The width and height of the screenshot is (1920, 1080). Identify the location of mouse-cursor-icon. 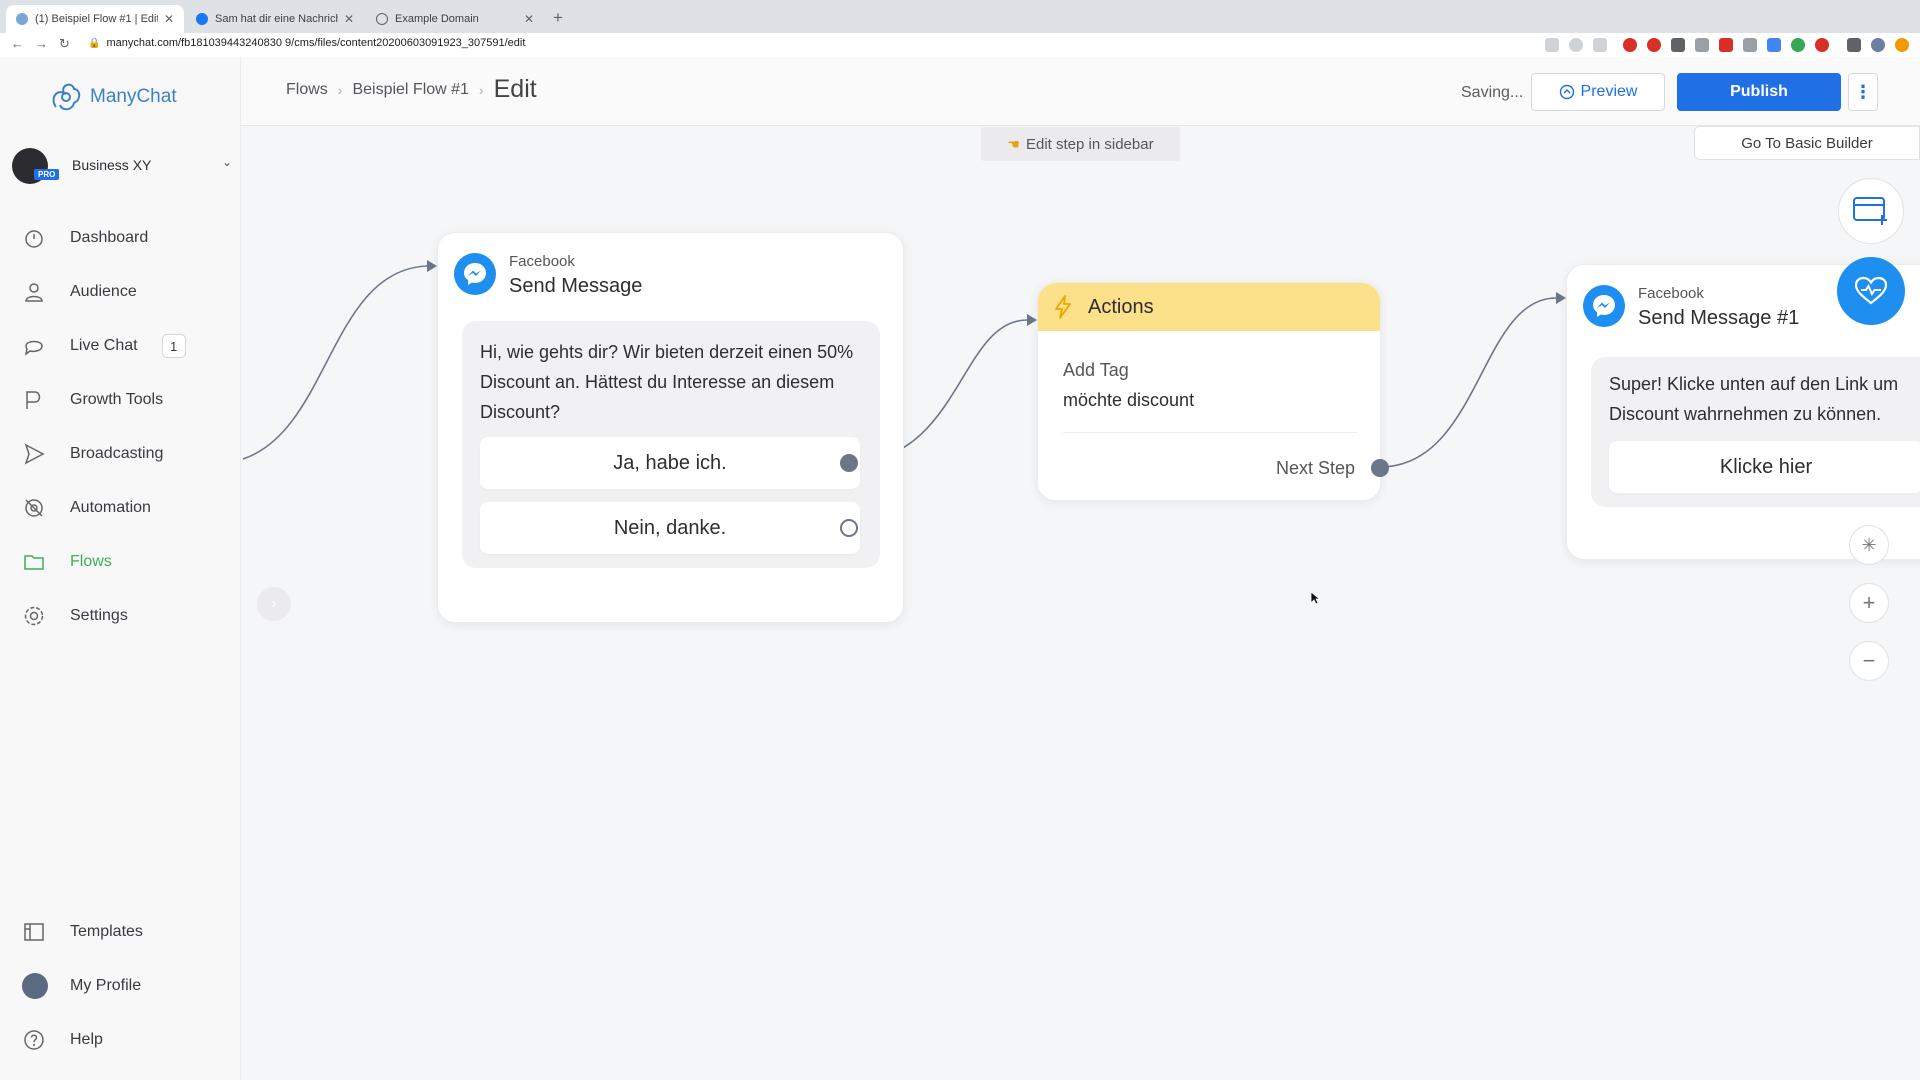
(1315, 598).